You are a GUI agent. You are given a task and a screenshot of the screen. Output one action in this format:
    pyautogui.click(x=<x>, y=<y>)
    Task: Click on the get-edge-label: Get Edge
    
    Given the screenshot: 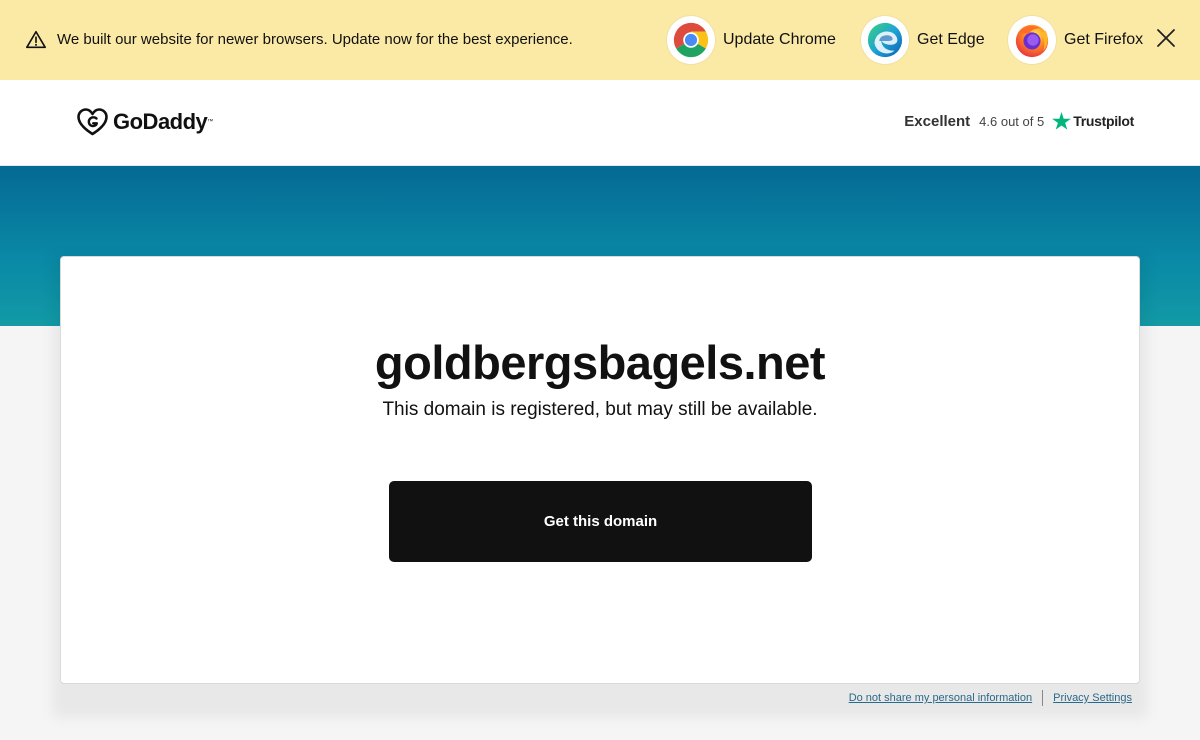 What is the action you would take?
    pyautogui.click(x=951, y=39)
    